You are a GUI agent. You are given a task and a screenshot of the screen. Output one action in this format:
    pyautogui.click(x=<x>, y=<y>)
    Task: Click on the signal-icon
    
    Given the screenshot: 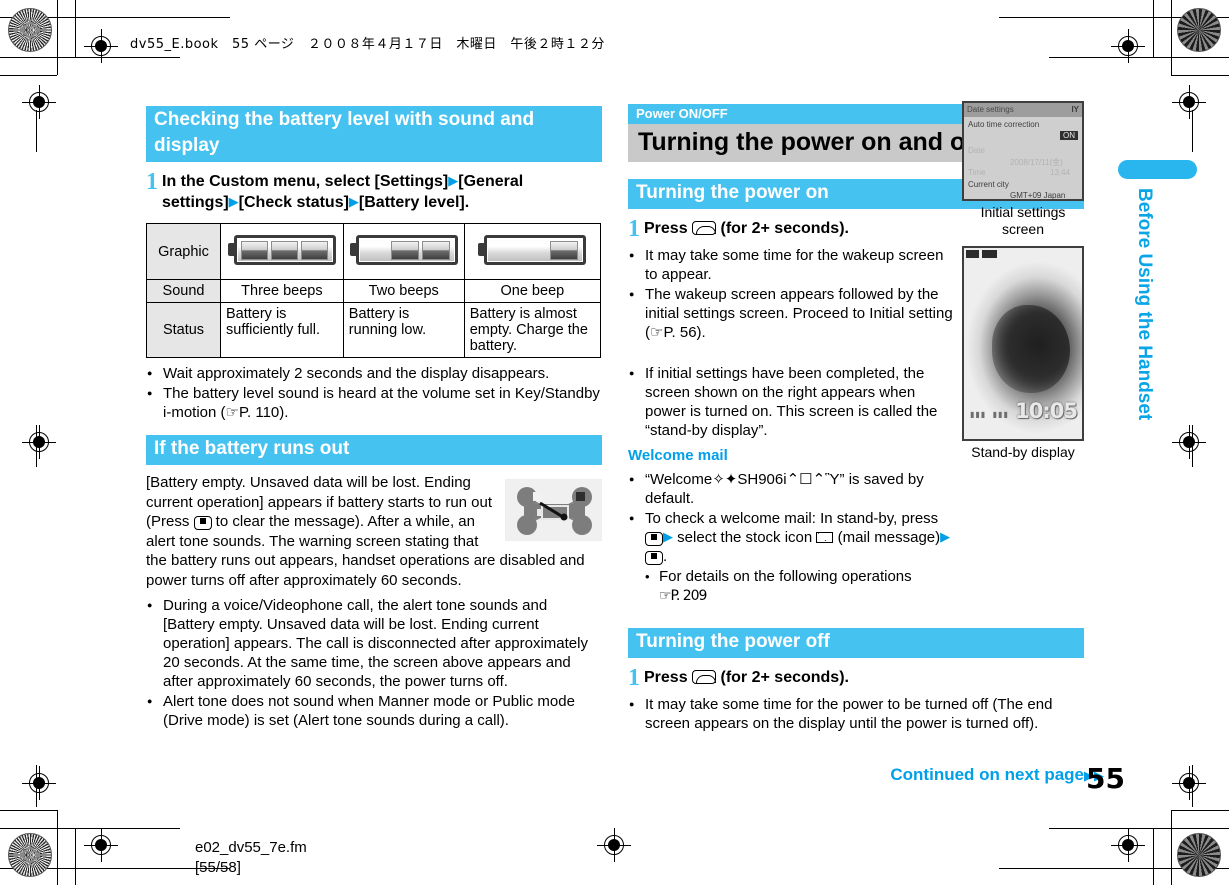 What is the action you would take?
    pyautogui.click(x=972, y=254)
    